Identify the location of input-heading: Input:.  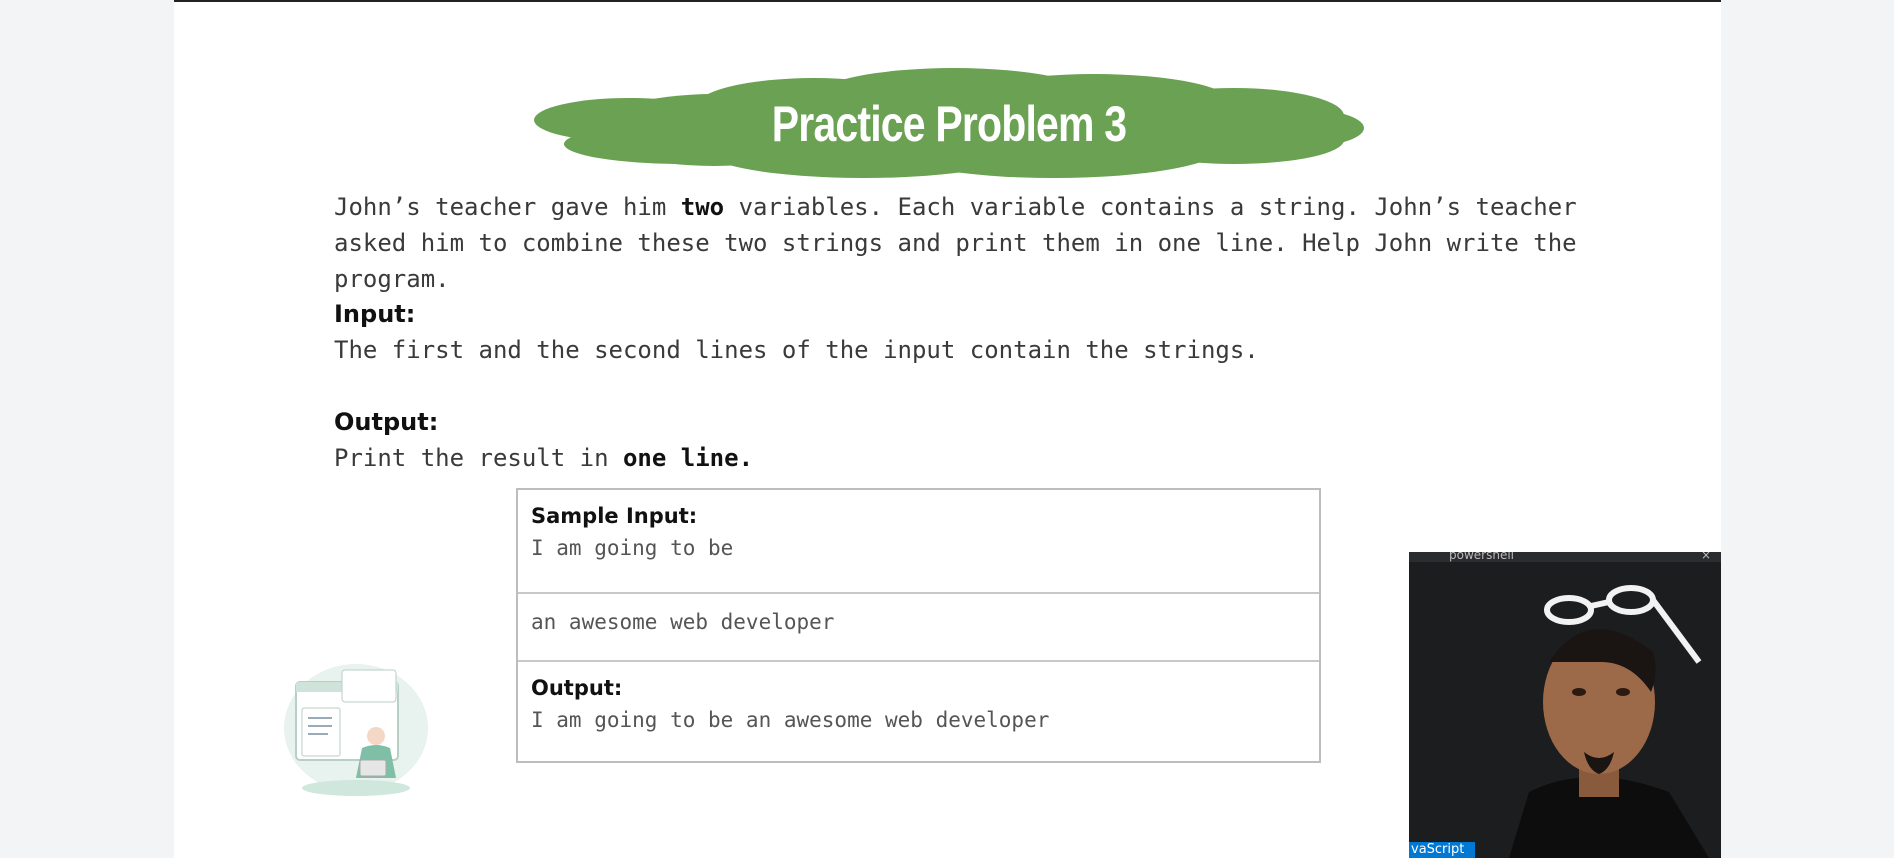
(375, 314).